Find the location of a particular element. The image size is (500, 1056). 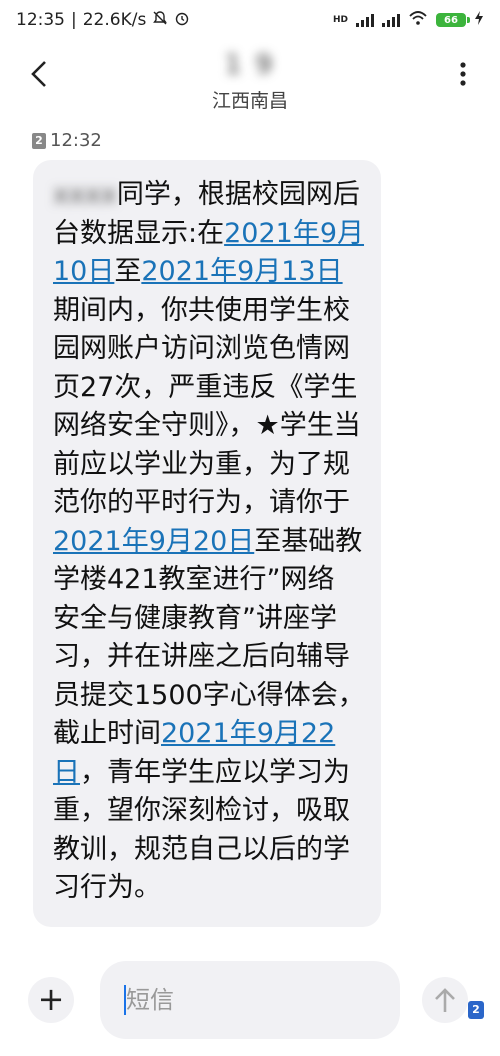

sim-badge: 2 is located at coordinates (39, 140).